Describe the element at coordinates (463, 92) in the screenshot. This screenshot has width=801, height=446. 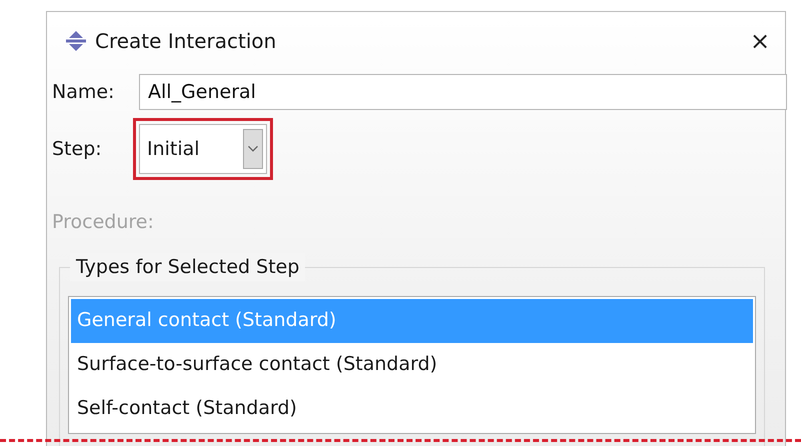
I see `name-field: All_General` at that location.